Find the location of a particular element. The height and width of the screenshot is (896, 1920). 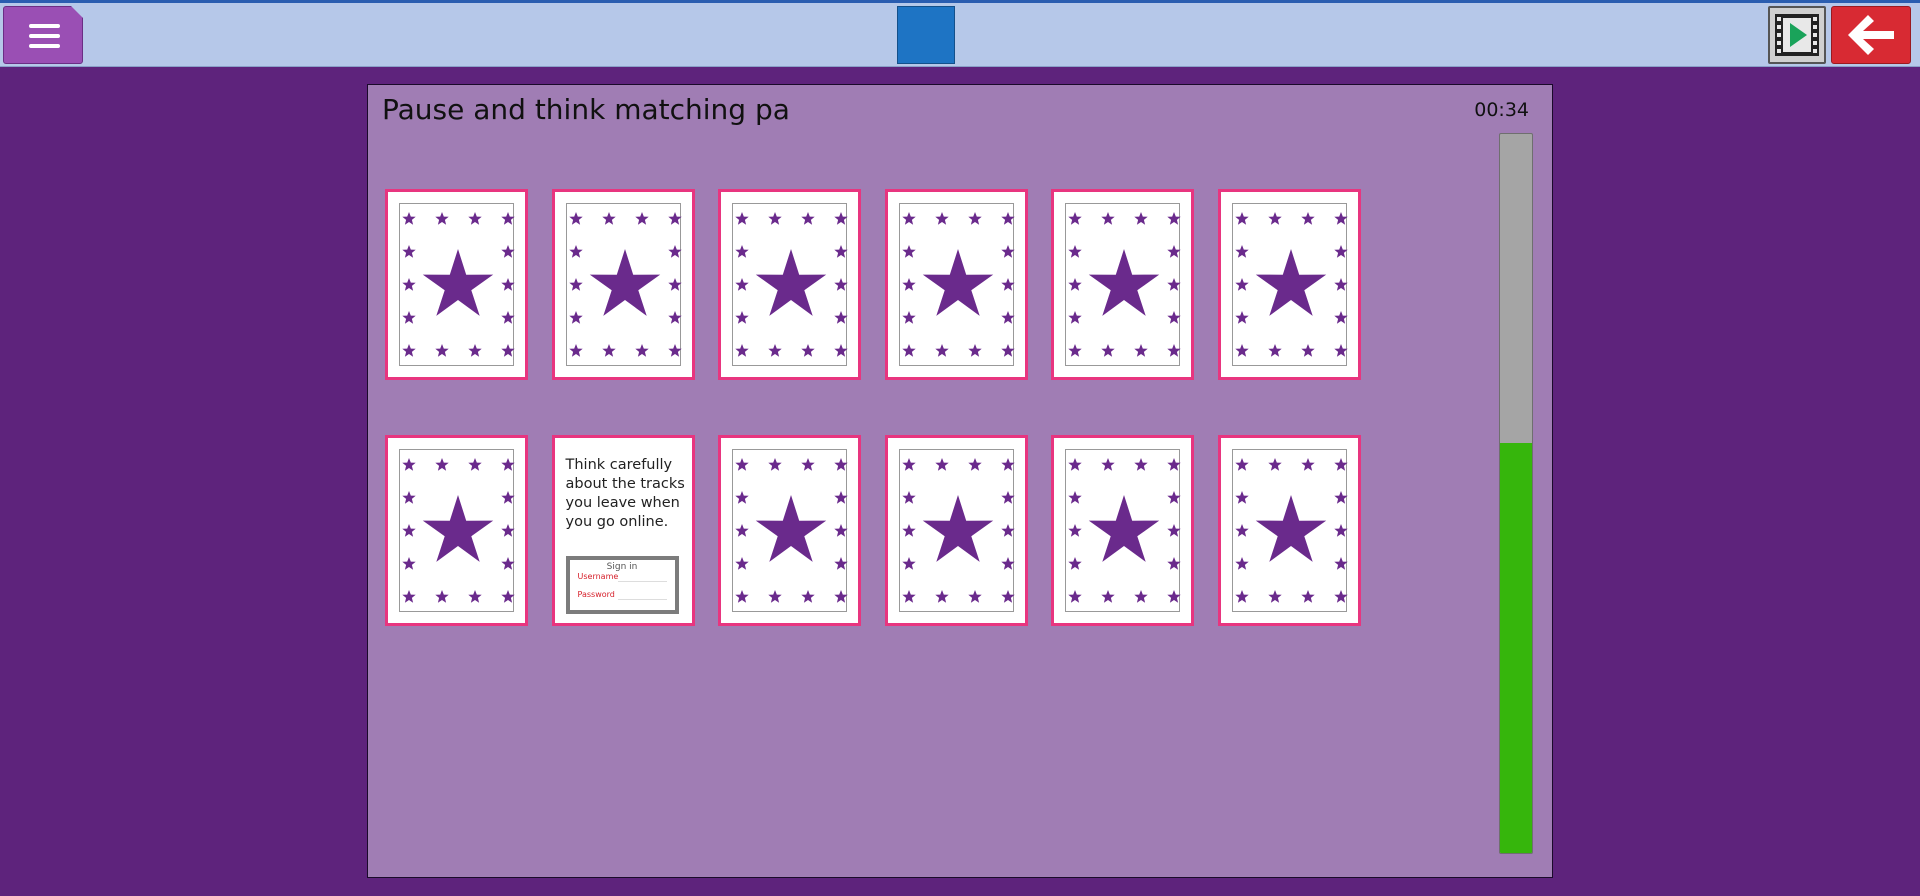

time-progress-fill is located at coordinates (1516, 648).